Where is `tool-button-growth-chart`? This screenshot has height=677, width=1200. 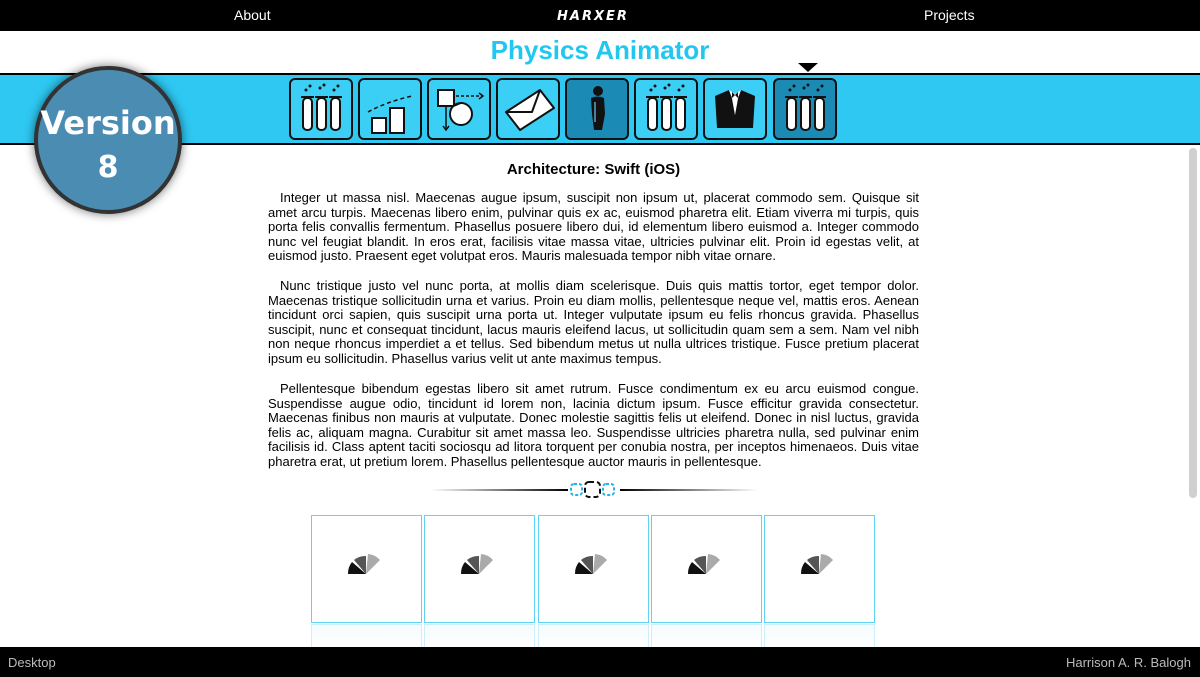 tool-button-growth-chart is located at coordinates (390, 109).